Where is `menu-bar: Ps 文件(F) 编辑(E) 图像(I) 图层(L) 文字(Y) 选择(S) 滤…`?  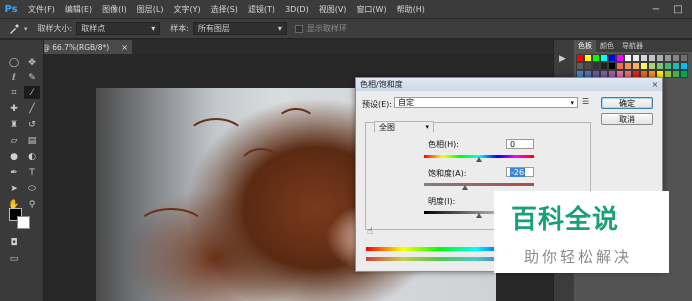 menu-bar: Ps 文件(F) 编辑(E) 图像(I) 图层(L) 文字(Y) 选择(S) 滤… is located at coordinates (346, 9).